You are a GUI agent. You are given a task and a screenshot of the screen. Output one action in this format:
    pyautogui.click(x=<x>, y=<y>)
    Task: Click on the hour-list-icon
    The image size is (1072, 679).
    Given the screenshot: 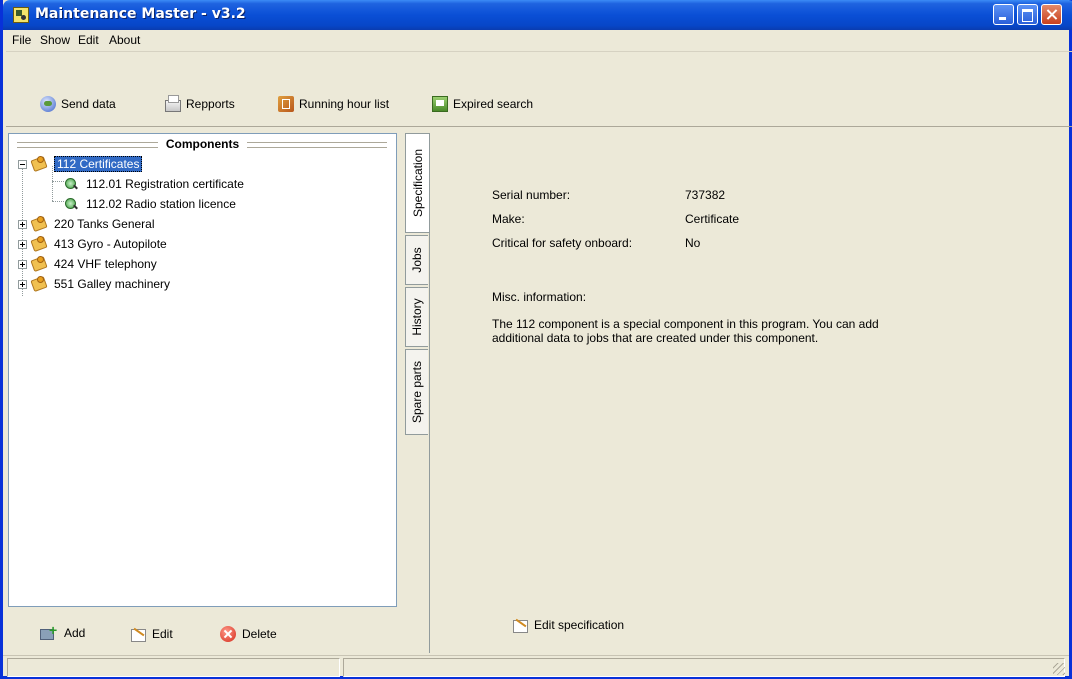 What is the action you would take?
    pyautogui.click(x=286, y=104)
    